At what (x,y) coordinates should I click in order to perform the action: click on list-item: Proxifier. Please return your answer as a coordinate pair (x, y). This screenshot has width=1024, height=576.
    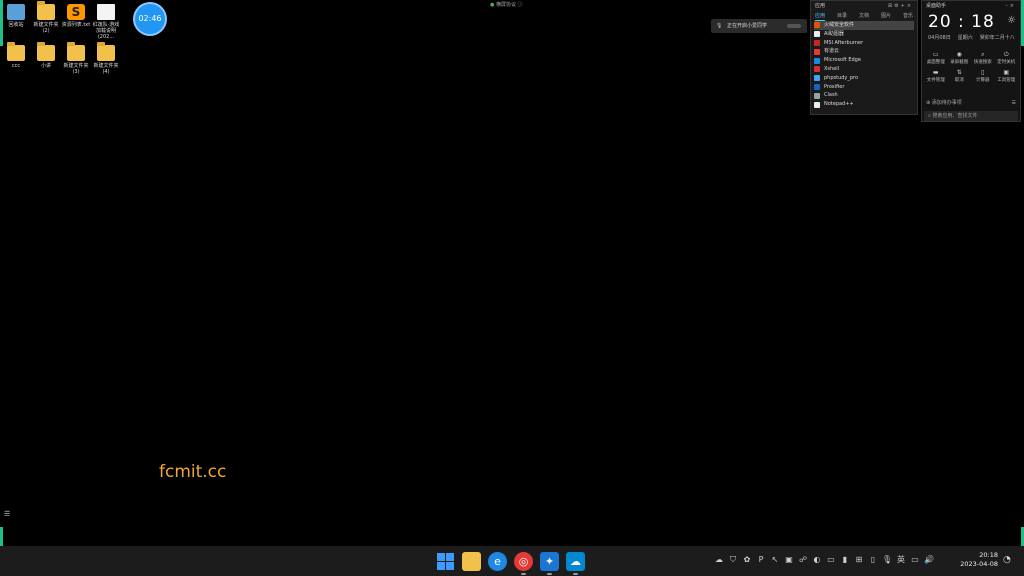
    Looking at the image, I should click on (864, 87).